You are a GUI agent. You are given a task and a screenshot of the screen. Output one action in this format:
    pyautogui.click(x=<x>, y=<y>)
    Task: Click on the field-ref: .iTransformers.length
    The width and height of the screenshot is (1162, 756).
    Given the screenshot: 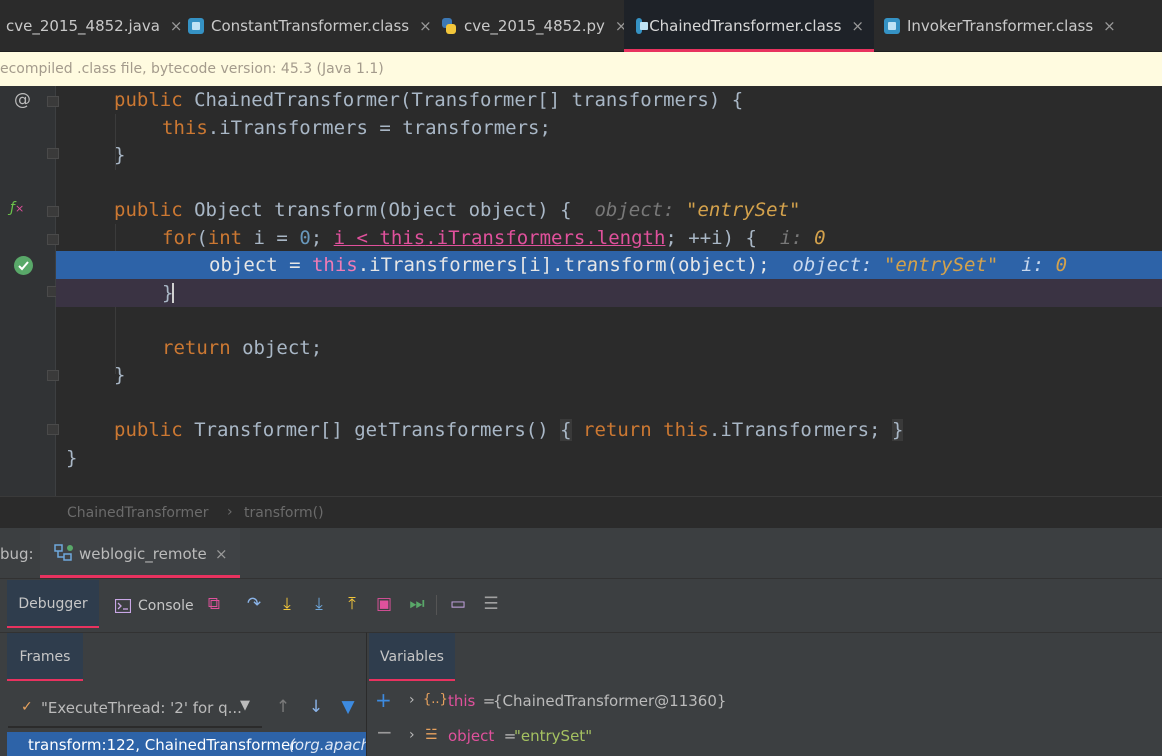 What is the action you would take?
    pyautogui.click(x=545, y=238)
    